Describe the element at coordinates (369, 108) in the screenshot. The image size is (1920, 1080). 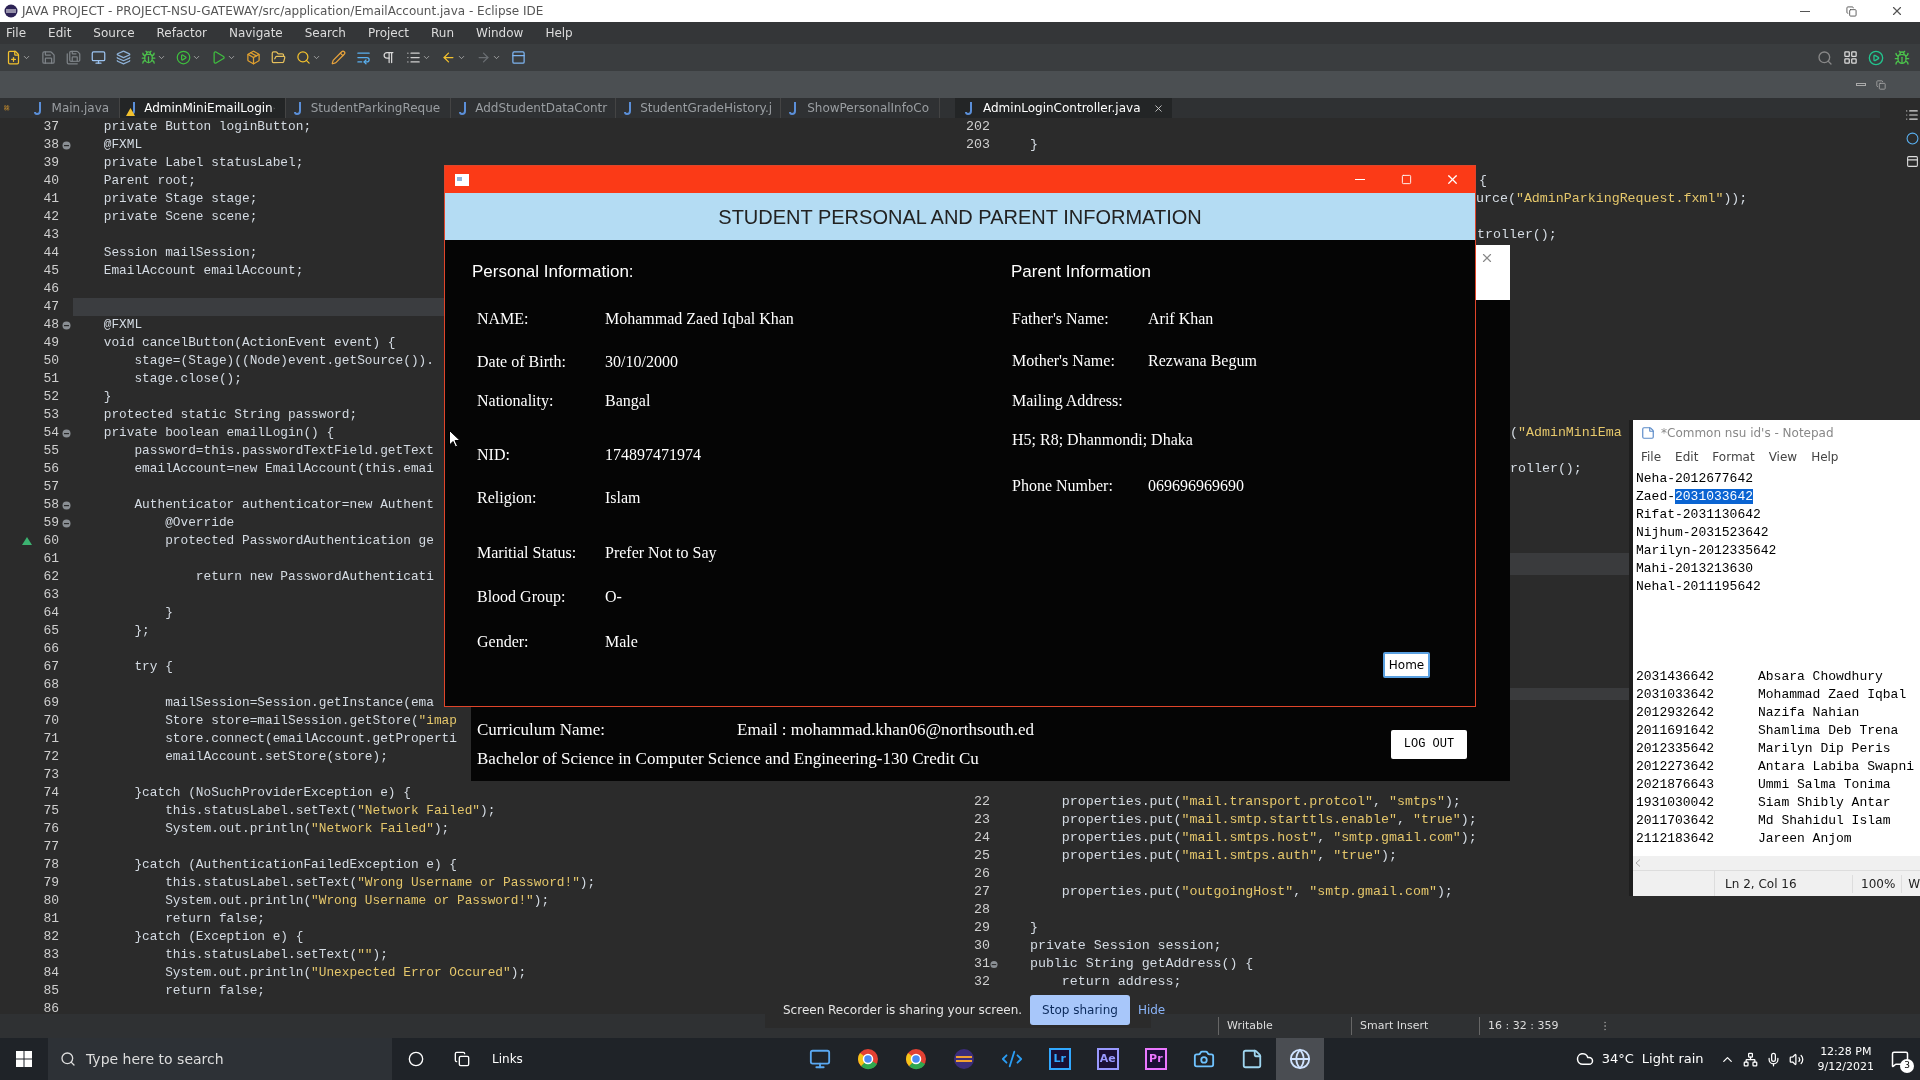
I see `editor-tab: StudentParkingReque` at that location.